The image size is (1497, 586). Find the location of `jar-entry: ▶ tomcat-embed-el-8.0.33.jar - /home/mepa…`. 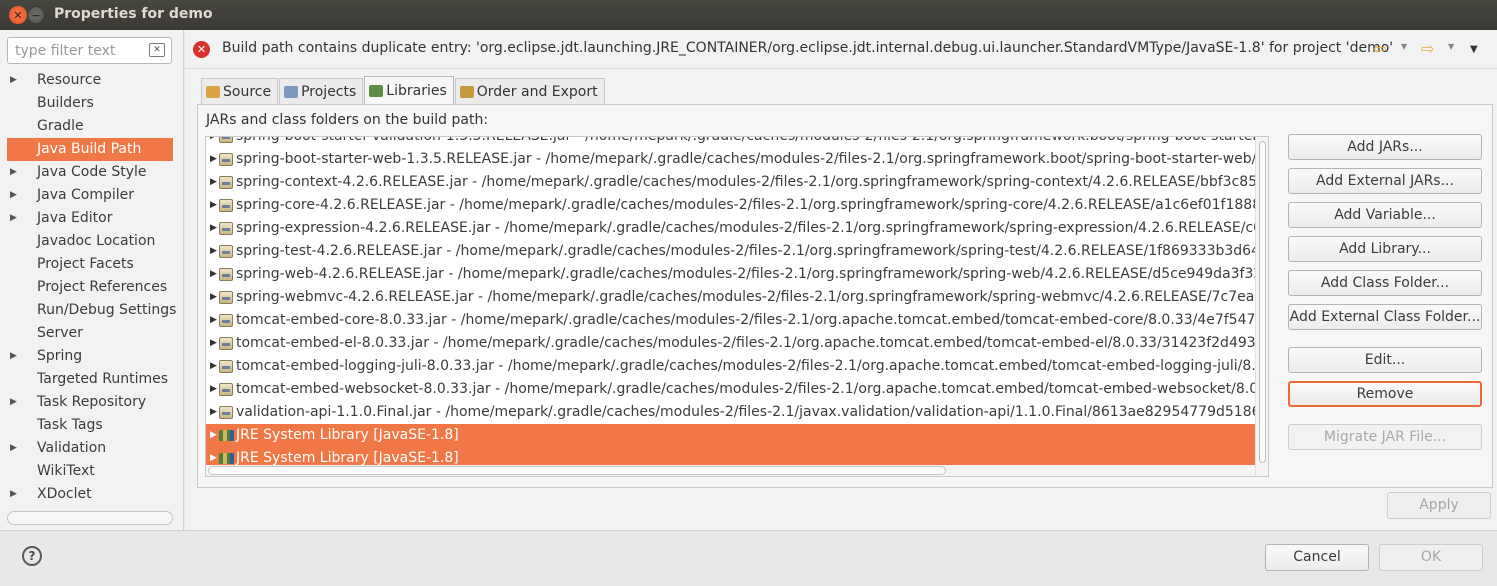

jar-entry: ▶ tomcat-embed-el-8.0.33.jar - /home/mepa… is located at coordinates (731, 343).